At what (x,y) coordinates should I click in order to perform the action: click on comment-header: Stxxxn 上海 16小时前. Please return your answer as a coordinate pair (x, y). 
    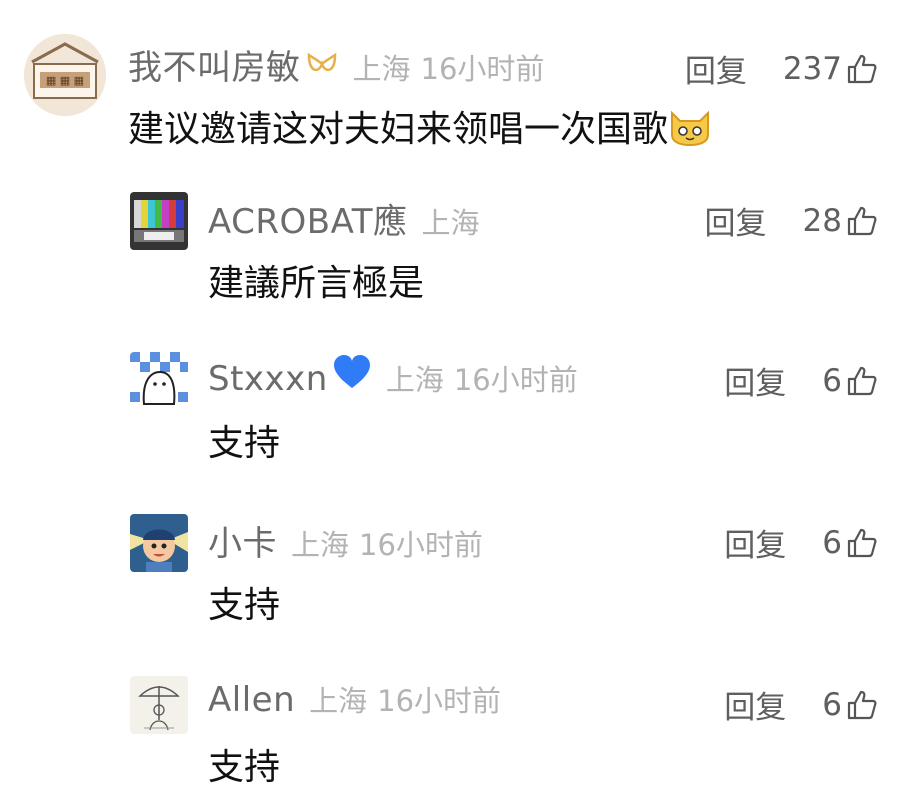
    Looking at the image, I should click on (393, 376).